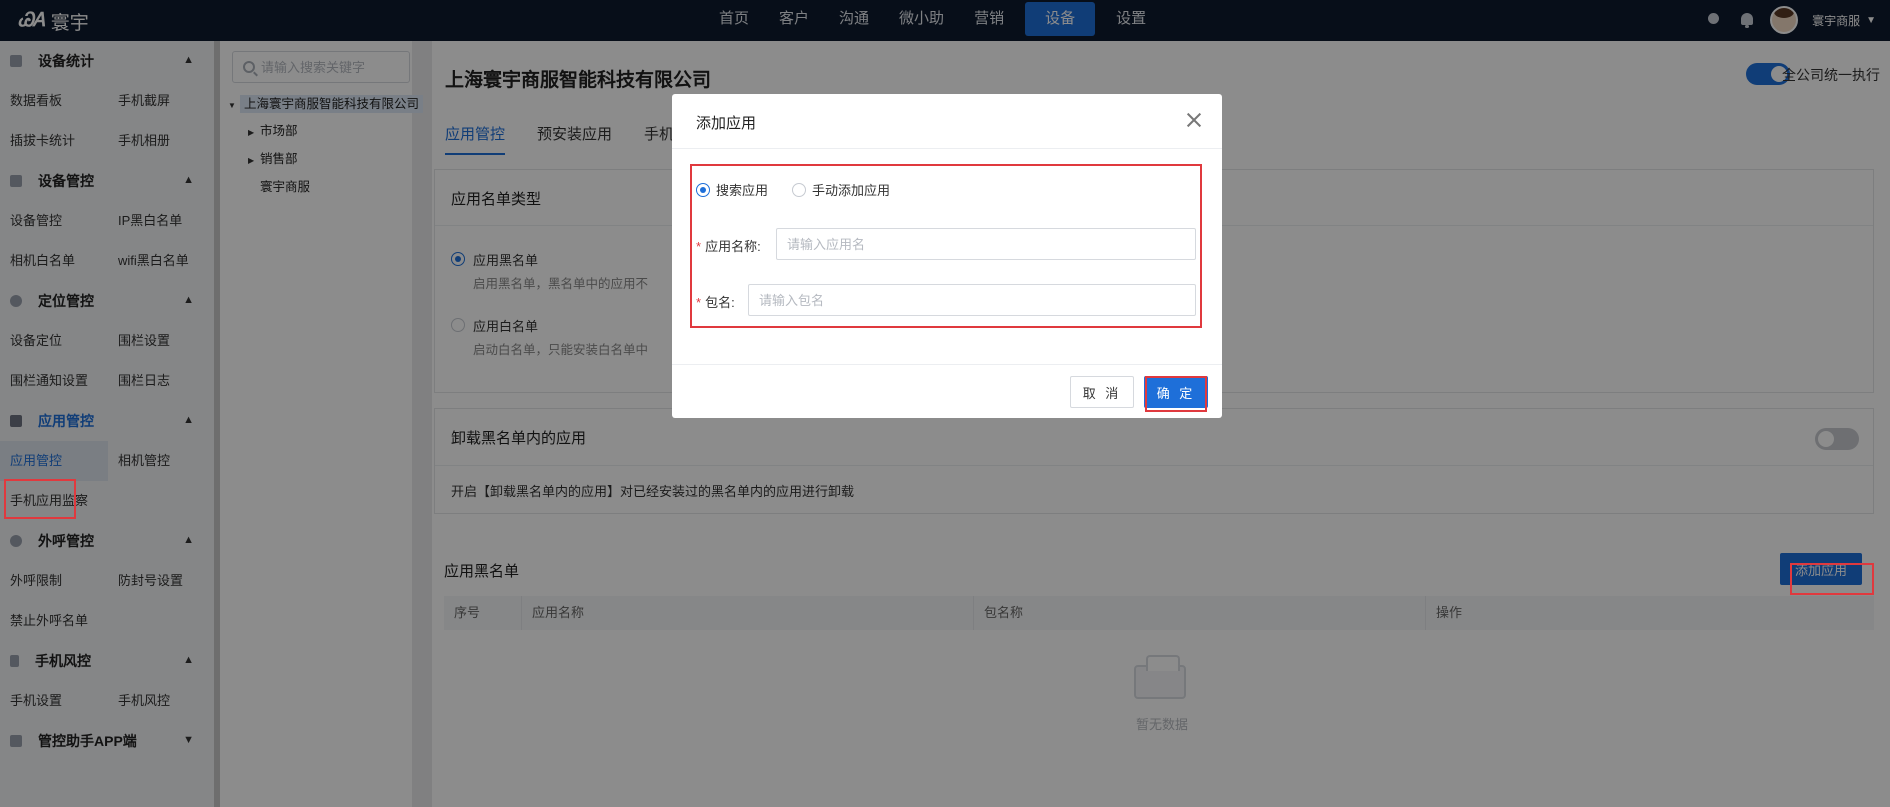  What do you see at coordinates (1102, 392) in the screenshot?
I see `cancel-button: 取 消` at bounding box center [1102, 392].